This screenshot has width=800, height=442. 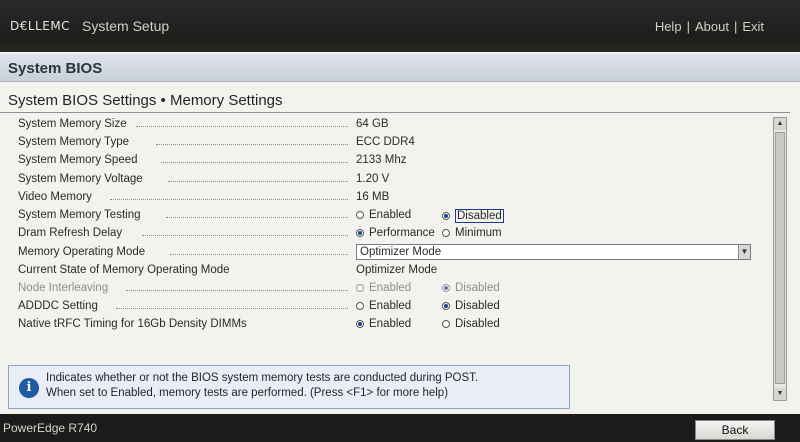 I want to click on setting-row: System Memory Type ECC DDR4, so click(x=392, y=143).